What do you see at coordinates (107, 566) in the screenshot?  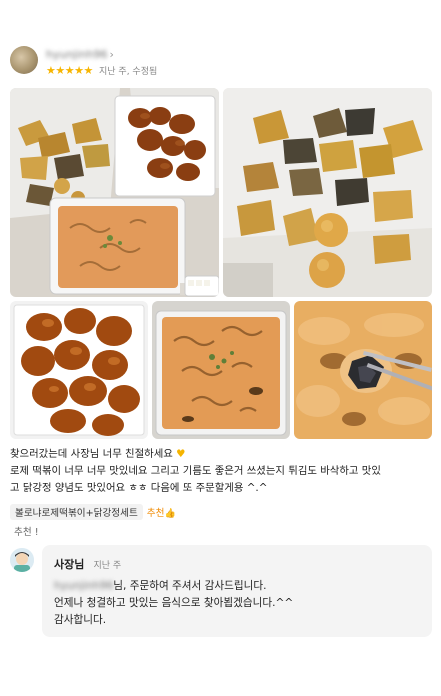 I see `owner-reply-time: 지난 주` at bounding box center [107, 566].